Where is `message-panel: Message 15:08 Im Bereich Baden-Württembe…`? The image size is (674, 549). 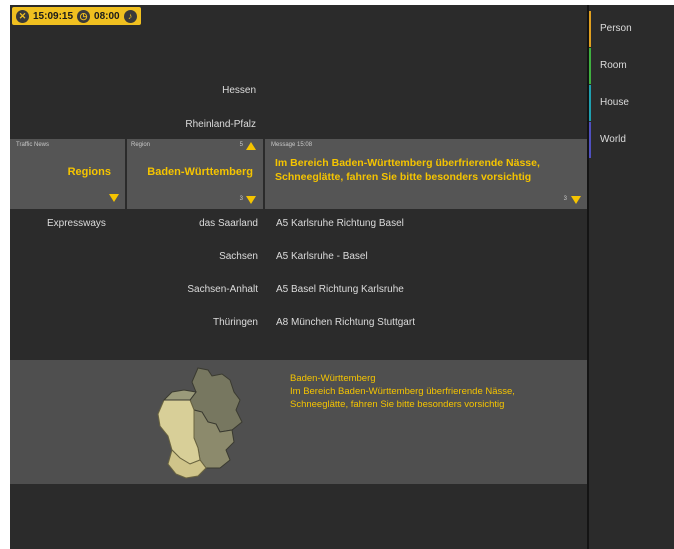 message-panel: Message 15:08 Im Bereich Baden-Württembe… is located at coordinates (426, 174).